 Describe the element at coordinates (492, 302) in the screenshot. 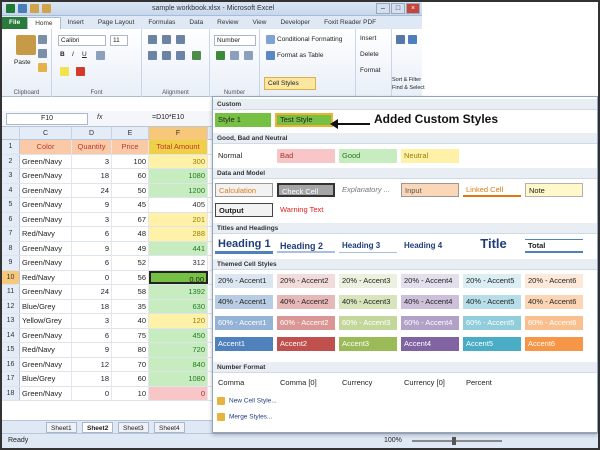

I see `style-40-accent5: 40% - Accent5` at that location.